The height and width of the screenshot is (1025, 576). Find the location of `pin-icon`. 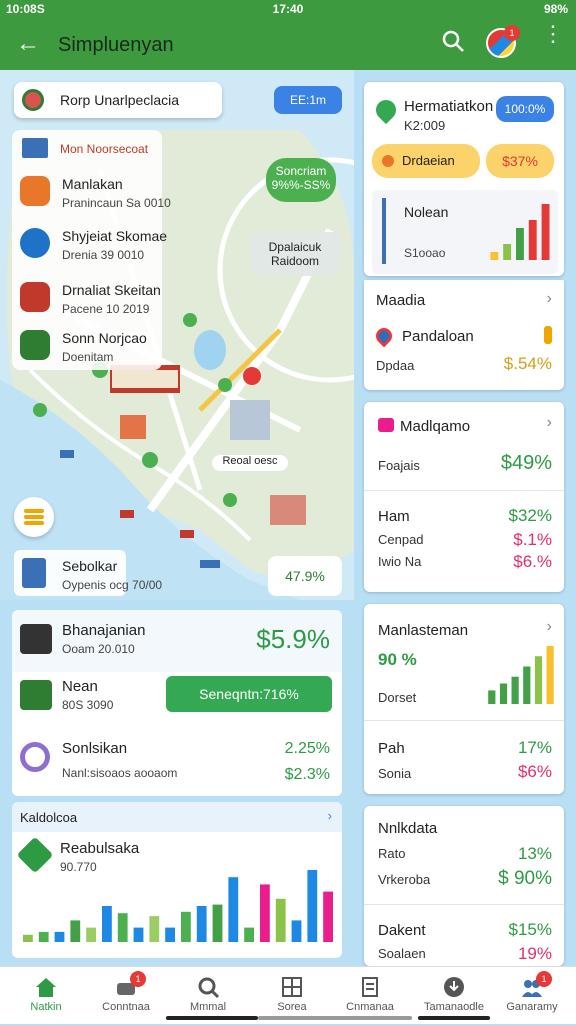

pin-icon is located at coordinates (386, 110).